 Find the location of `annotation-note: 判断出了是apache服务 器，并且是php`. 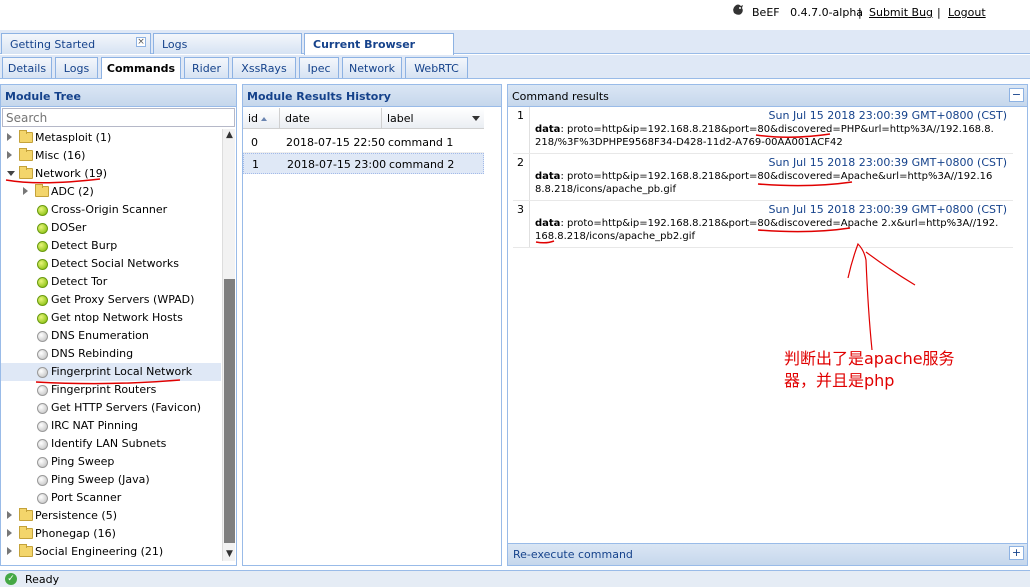

annotation-note: 判断出了是apache服务 器，并且是php is located at coordinates (869, 369).